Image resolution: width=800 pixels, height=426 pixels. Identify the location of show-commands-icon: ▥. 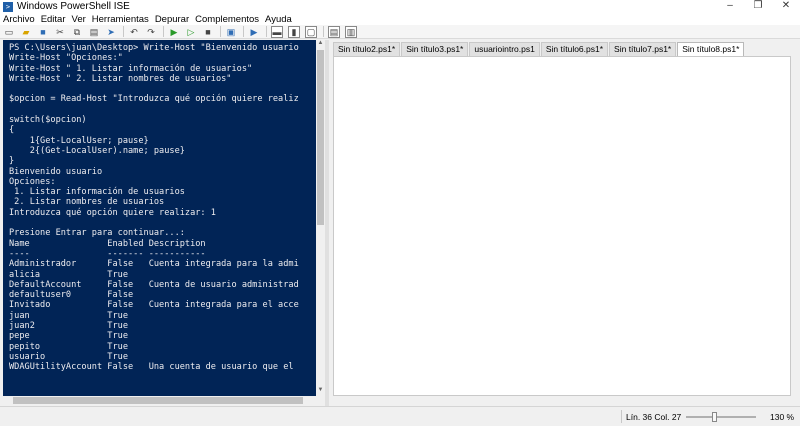
(351, 31).